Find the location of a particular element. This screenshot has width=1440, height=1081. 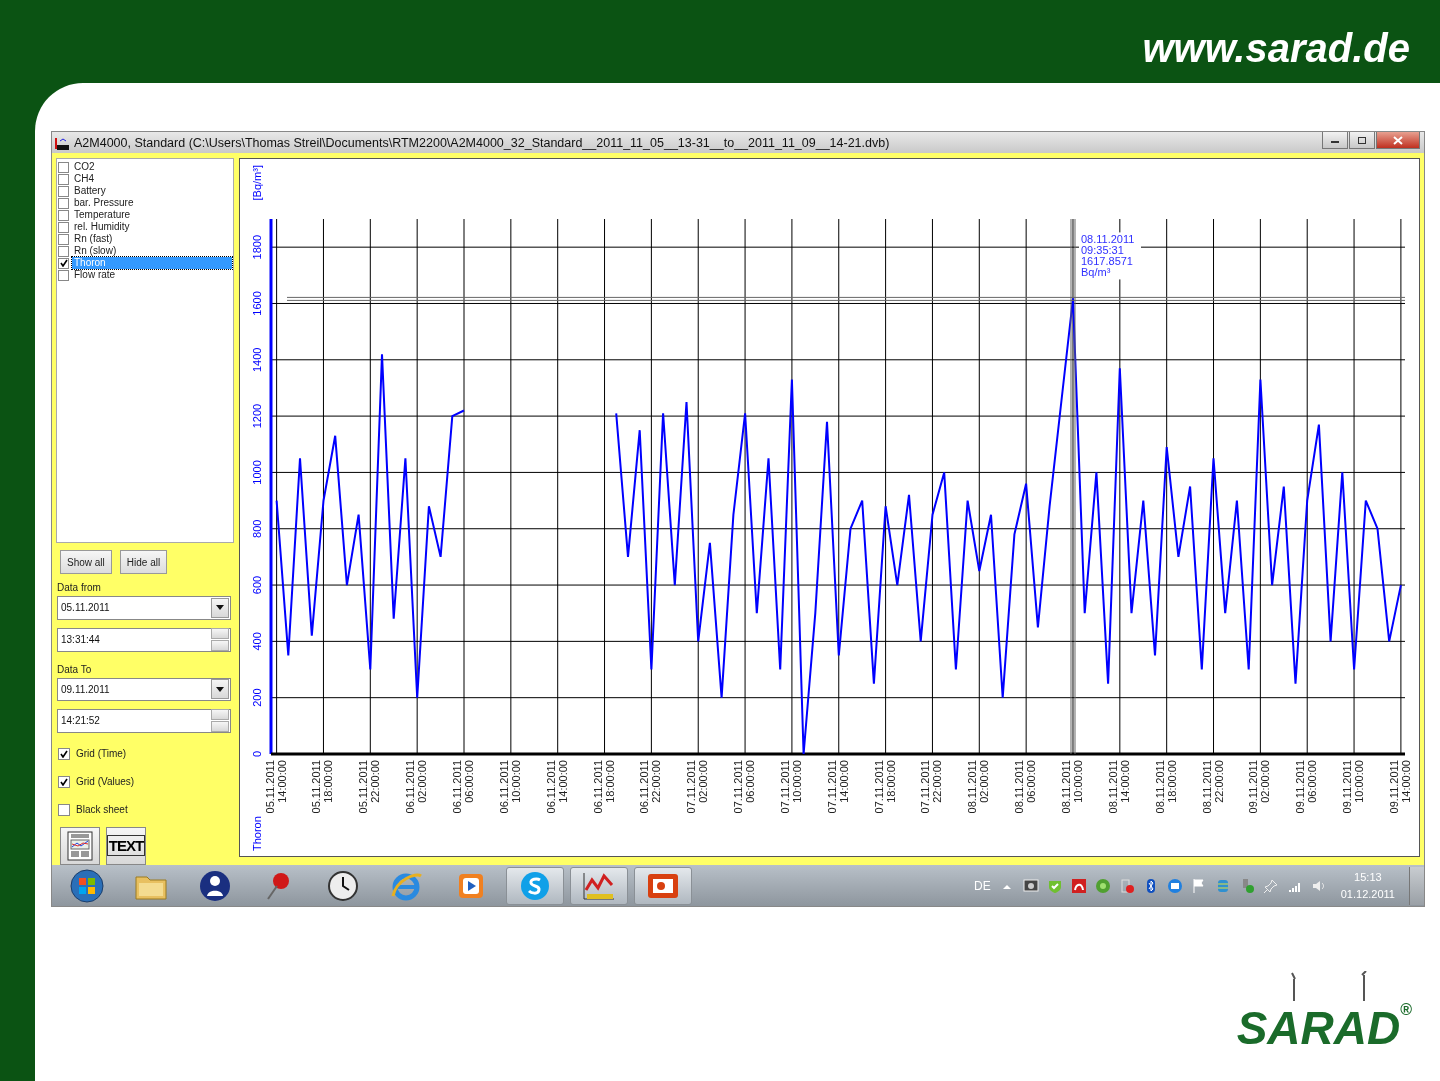

report-button is located at coordinates (80, 846).